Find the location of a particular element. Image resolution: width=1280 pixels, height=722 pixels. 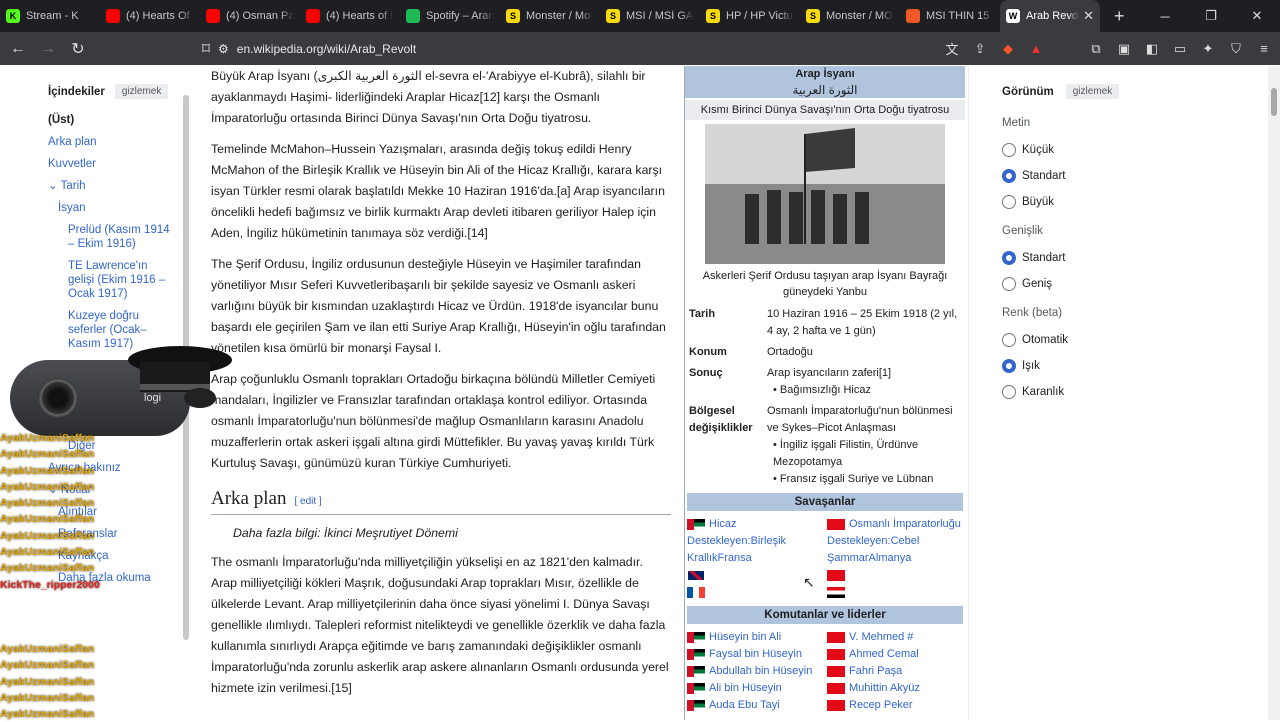

commander-item: Faysal bin Hüseyin is located at coordinates (755, 654).